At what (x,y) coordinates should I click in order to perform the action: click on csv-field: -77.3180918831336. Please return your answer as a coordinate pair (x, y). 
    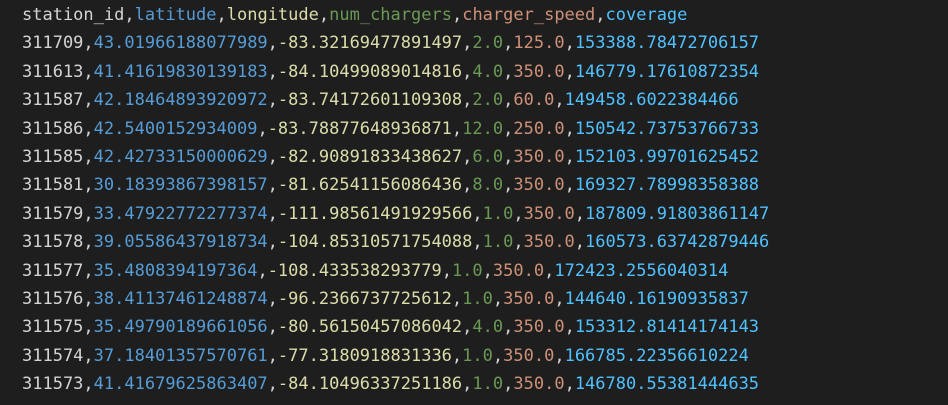
    Looking at the image, I should click on (364, 355).